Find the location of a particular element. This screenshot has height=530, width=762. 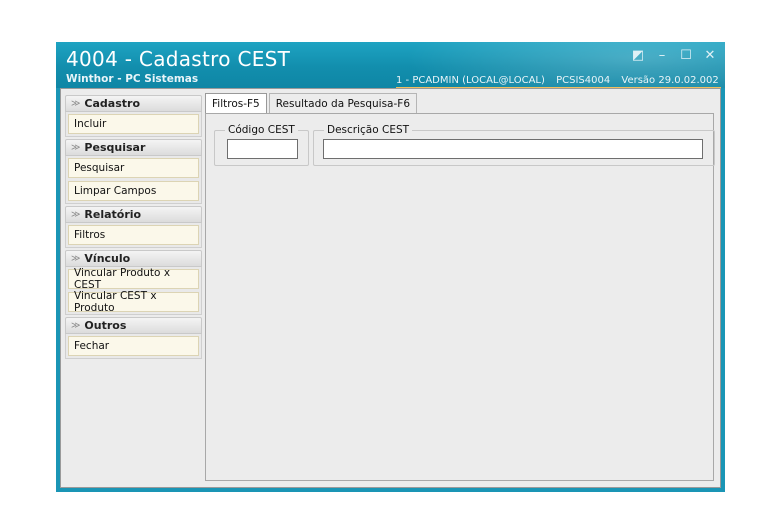

version-label: Versão 29.0.02.002 is located at coordinates (670, 80).